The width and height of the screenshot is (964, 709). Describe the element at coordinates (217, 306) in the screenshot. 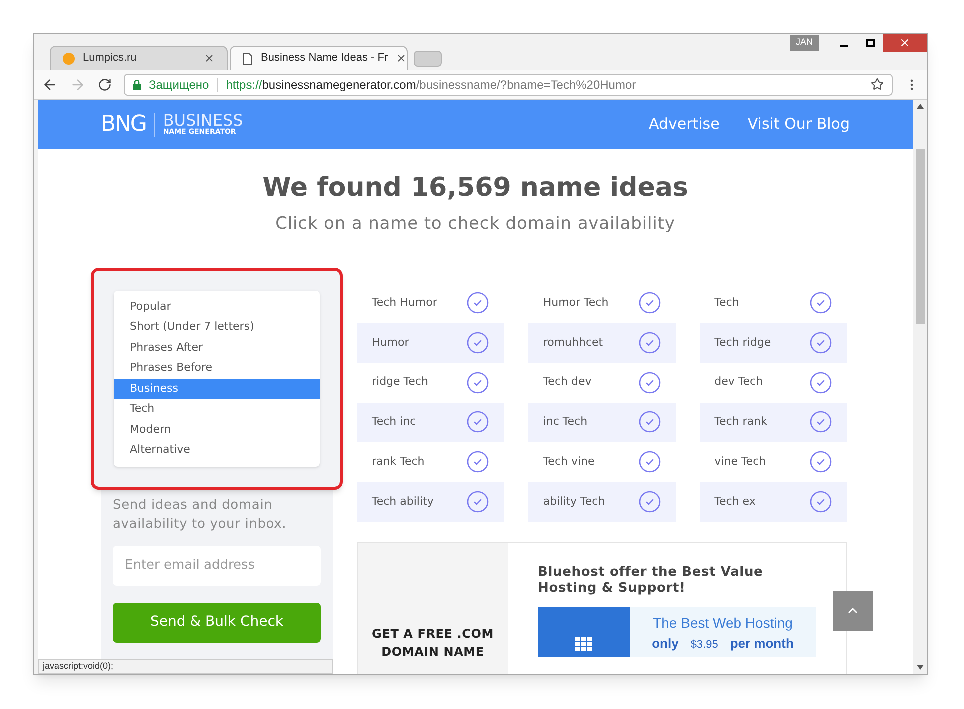

I see `category-option: Popular` at that location.